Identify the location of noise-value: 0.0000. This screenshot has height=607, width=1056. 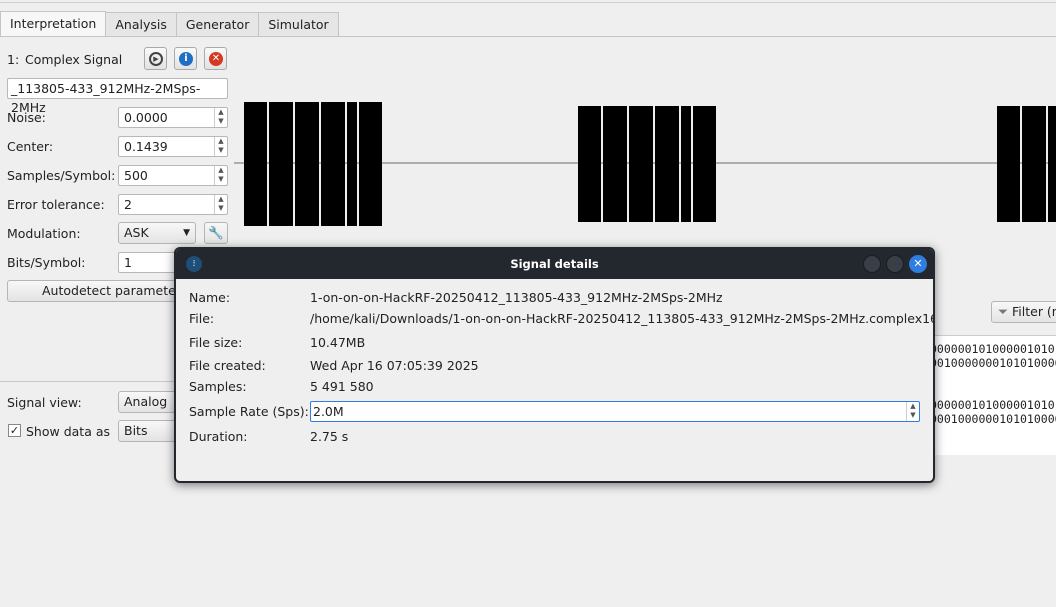
(146, 117).